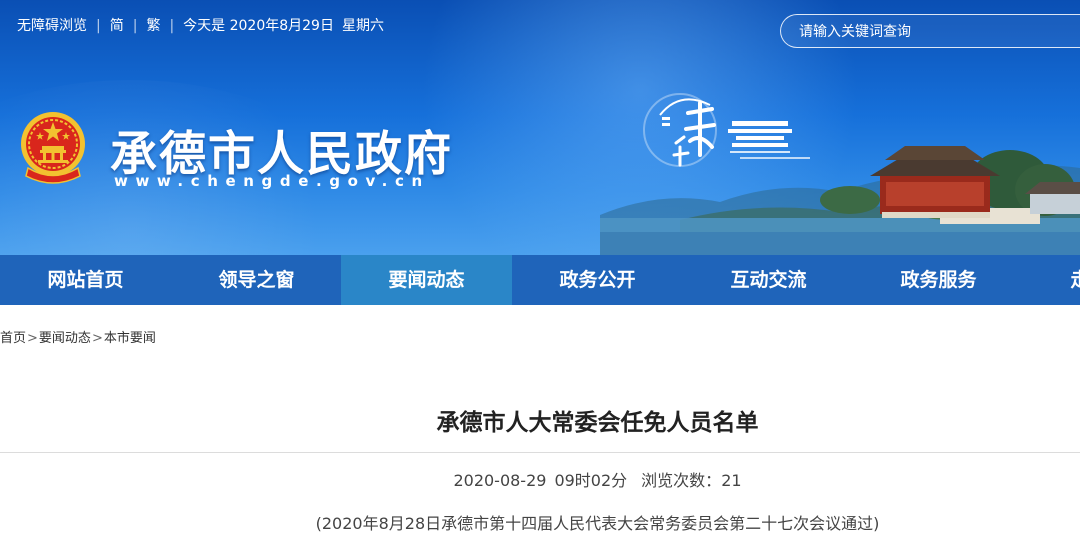  I want to click on nav-item-news: 要闻动态, so click(426, 280).